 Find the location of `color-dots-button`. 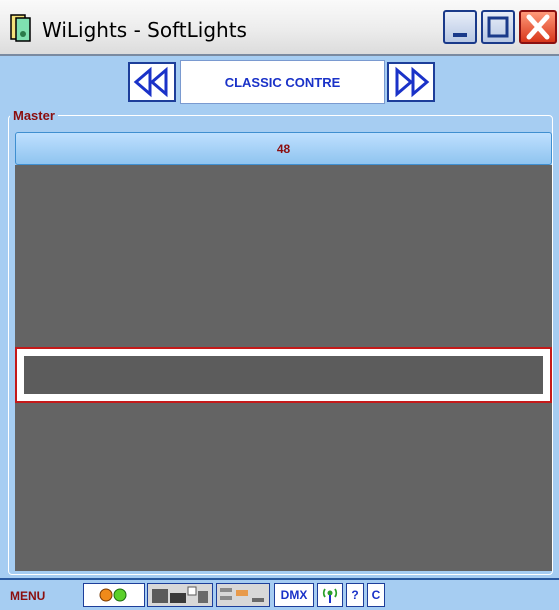

color-dots-button is located at coordinates (114, 595).